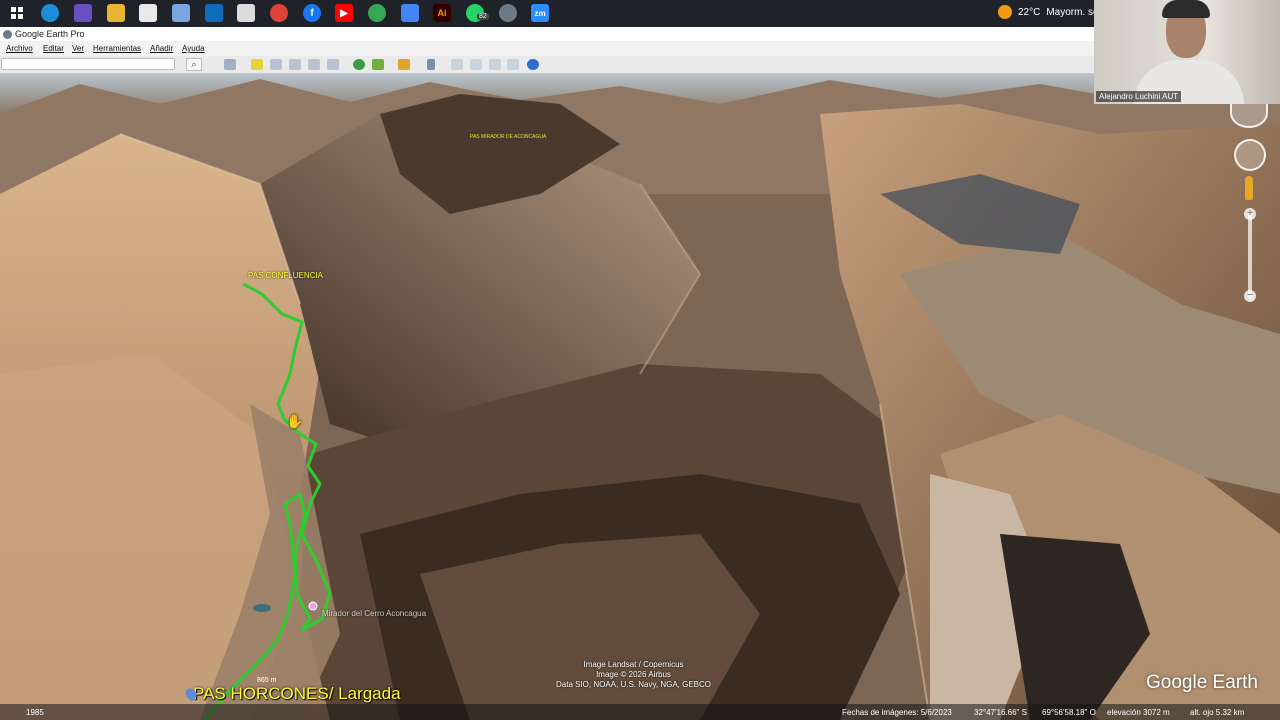  I want to click on latitude-readout: 32°47'16.66" S, so click(1000, 712).